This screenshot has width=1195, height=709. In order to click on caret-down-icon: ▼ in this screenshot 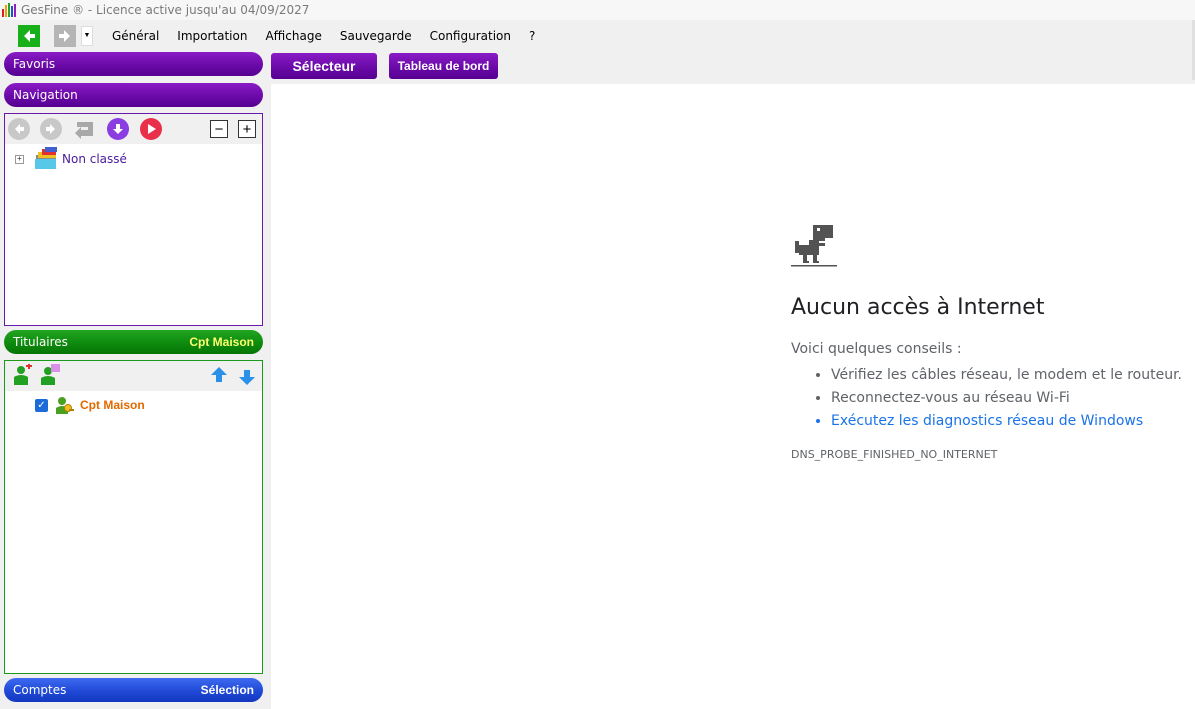, I will do `click(87, 35)`.